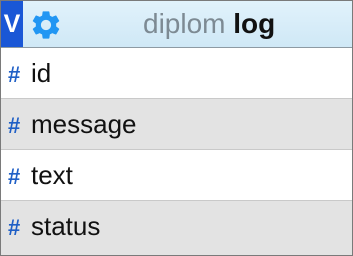  What do you see at coordinates (12, 24) in the screenshot?
I see `toggle-view-button: V` at bounding box center [12, 24].